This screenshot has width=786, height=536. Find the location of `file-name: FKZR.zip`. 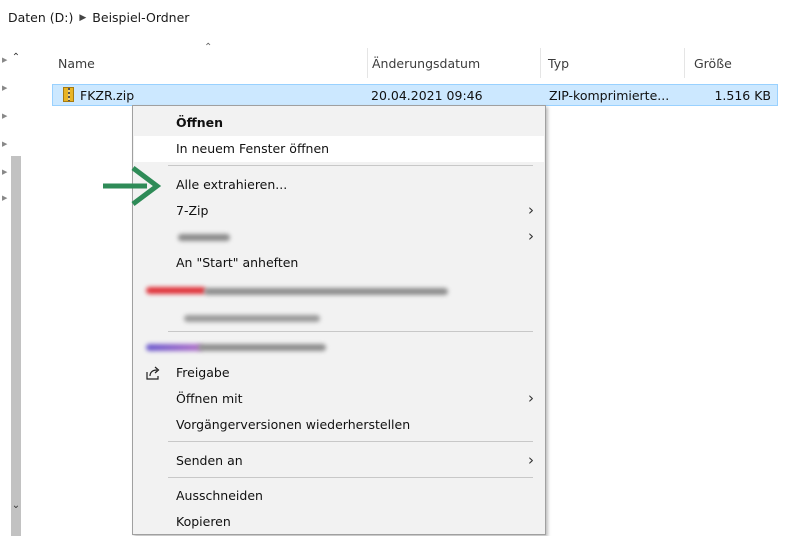

file-name: FKZR.zip is located at coordinates (107, 95).